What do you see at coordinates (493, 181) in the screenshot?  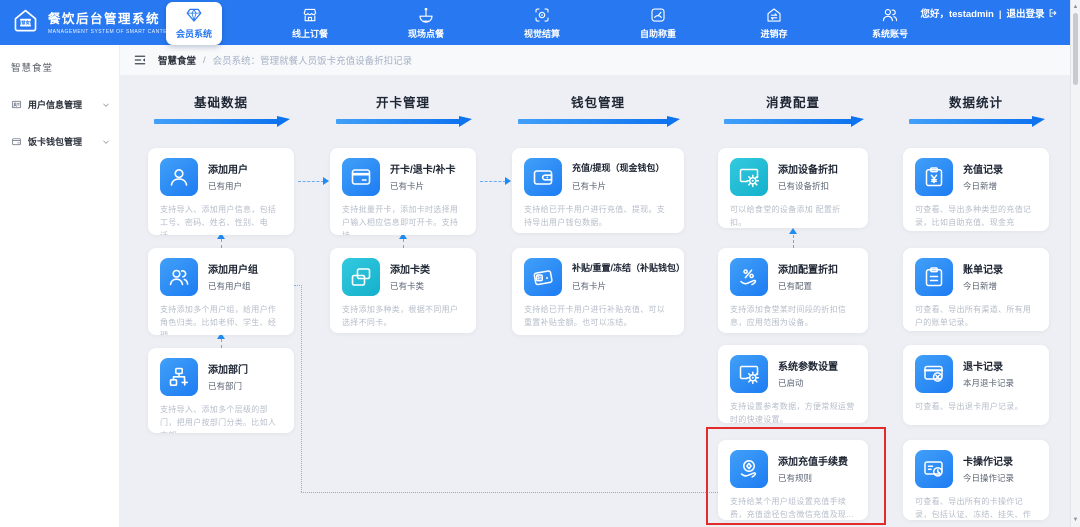 I see `connector-card-to-wallet` at bounding box center [493, 181].